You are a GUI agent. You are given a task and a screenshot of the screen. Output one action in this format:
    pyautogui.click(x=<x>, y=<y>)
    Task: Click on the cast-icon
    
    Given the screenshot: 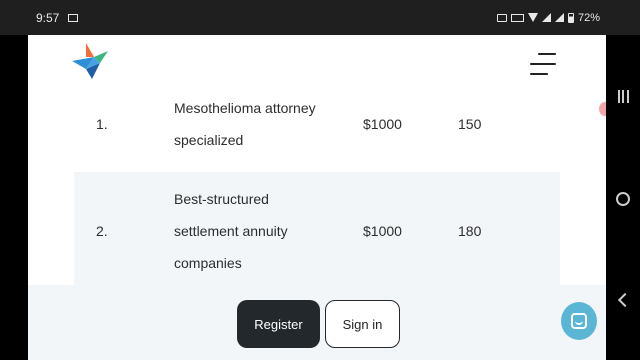 What is the action you would take?
    pyautogui.click(x=501, y=17)
    